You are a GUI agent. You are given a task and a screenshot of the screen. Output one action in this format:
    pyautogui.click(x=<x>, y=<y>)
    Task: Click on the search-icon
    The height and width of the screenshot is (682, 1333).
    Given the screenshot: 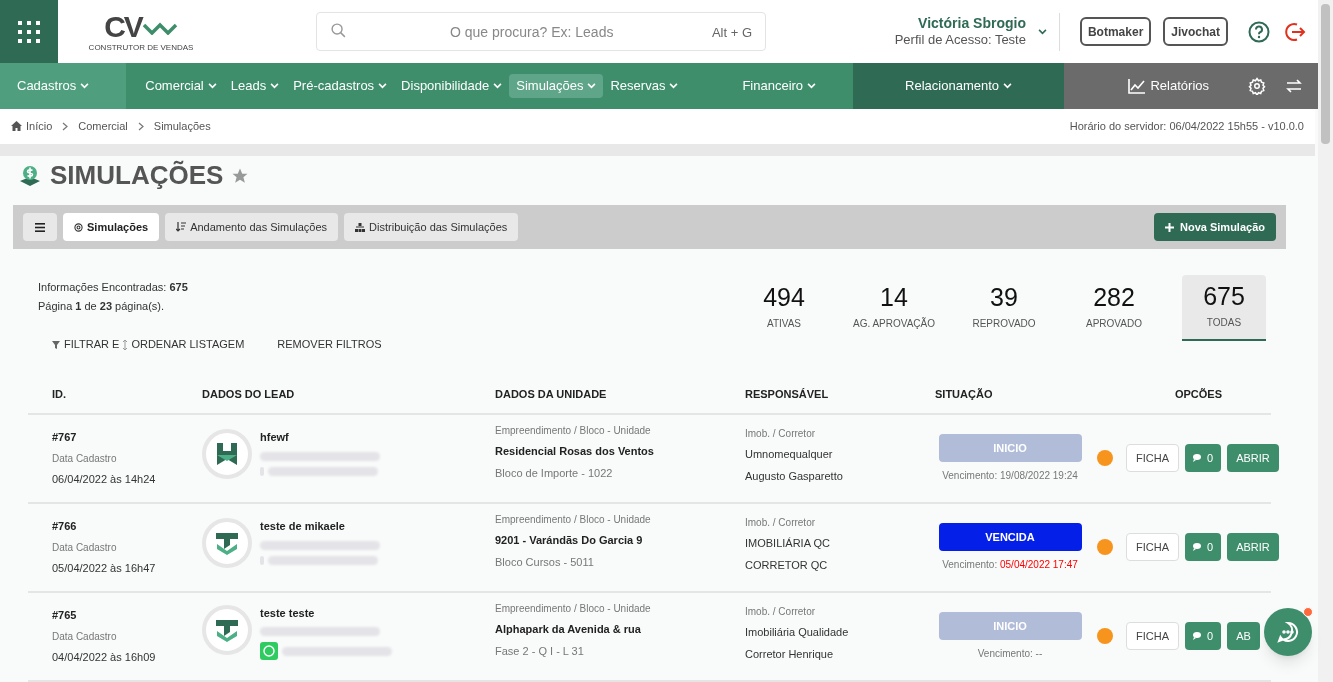 What is the action you would take?
    pyautogui.click(x=338, y=30)
    